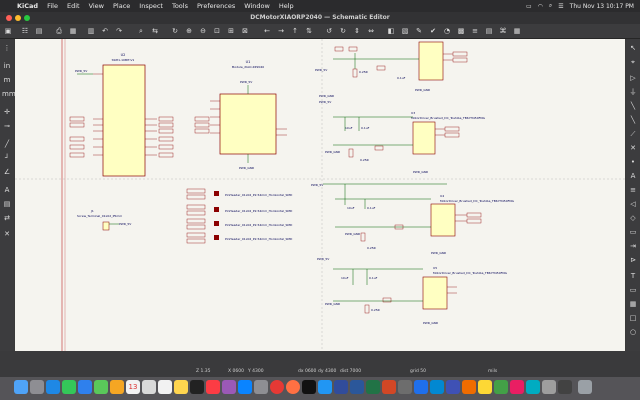 The width and height of the screenshot is (640, 400). What do you see at coordinates (7, 112) in the screenshot?
I see `cursor-shape-icon: ✛` at bounding box center [7, 112].